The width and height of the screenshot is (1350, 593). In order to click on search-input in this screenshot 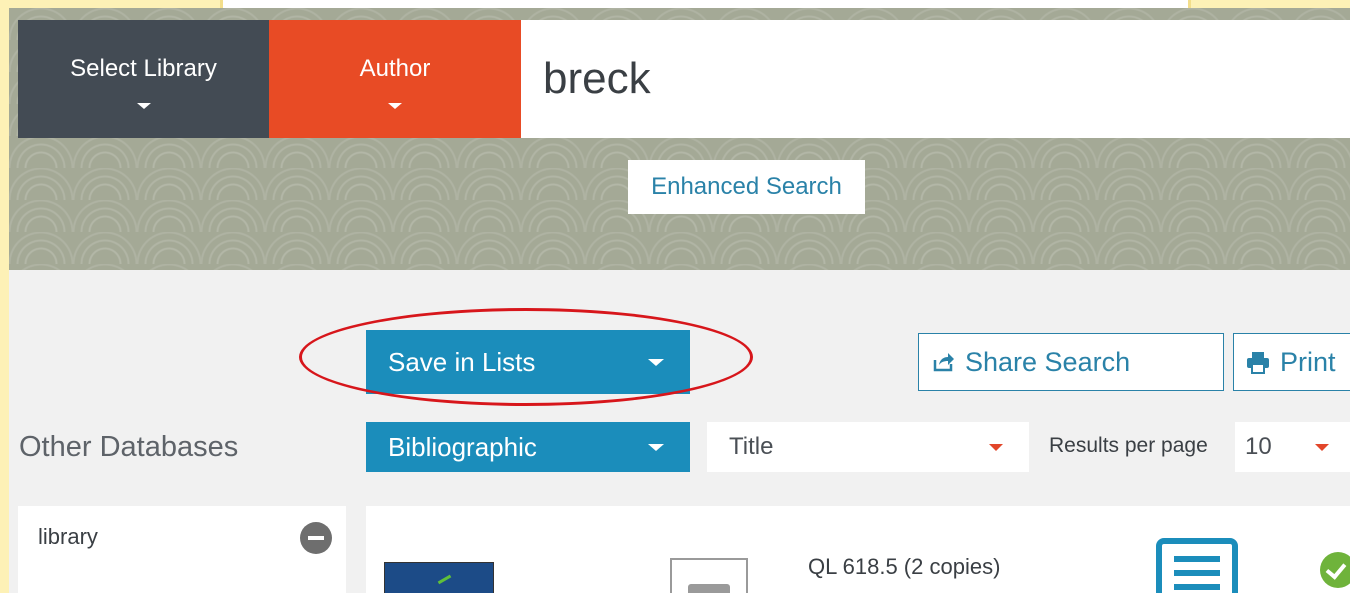, I will do `click(935, 79)`.